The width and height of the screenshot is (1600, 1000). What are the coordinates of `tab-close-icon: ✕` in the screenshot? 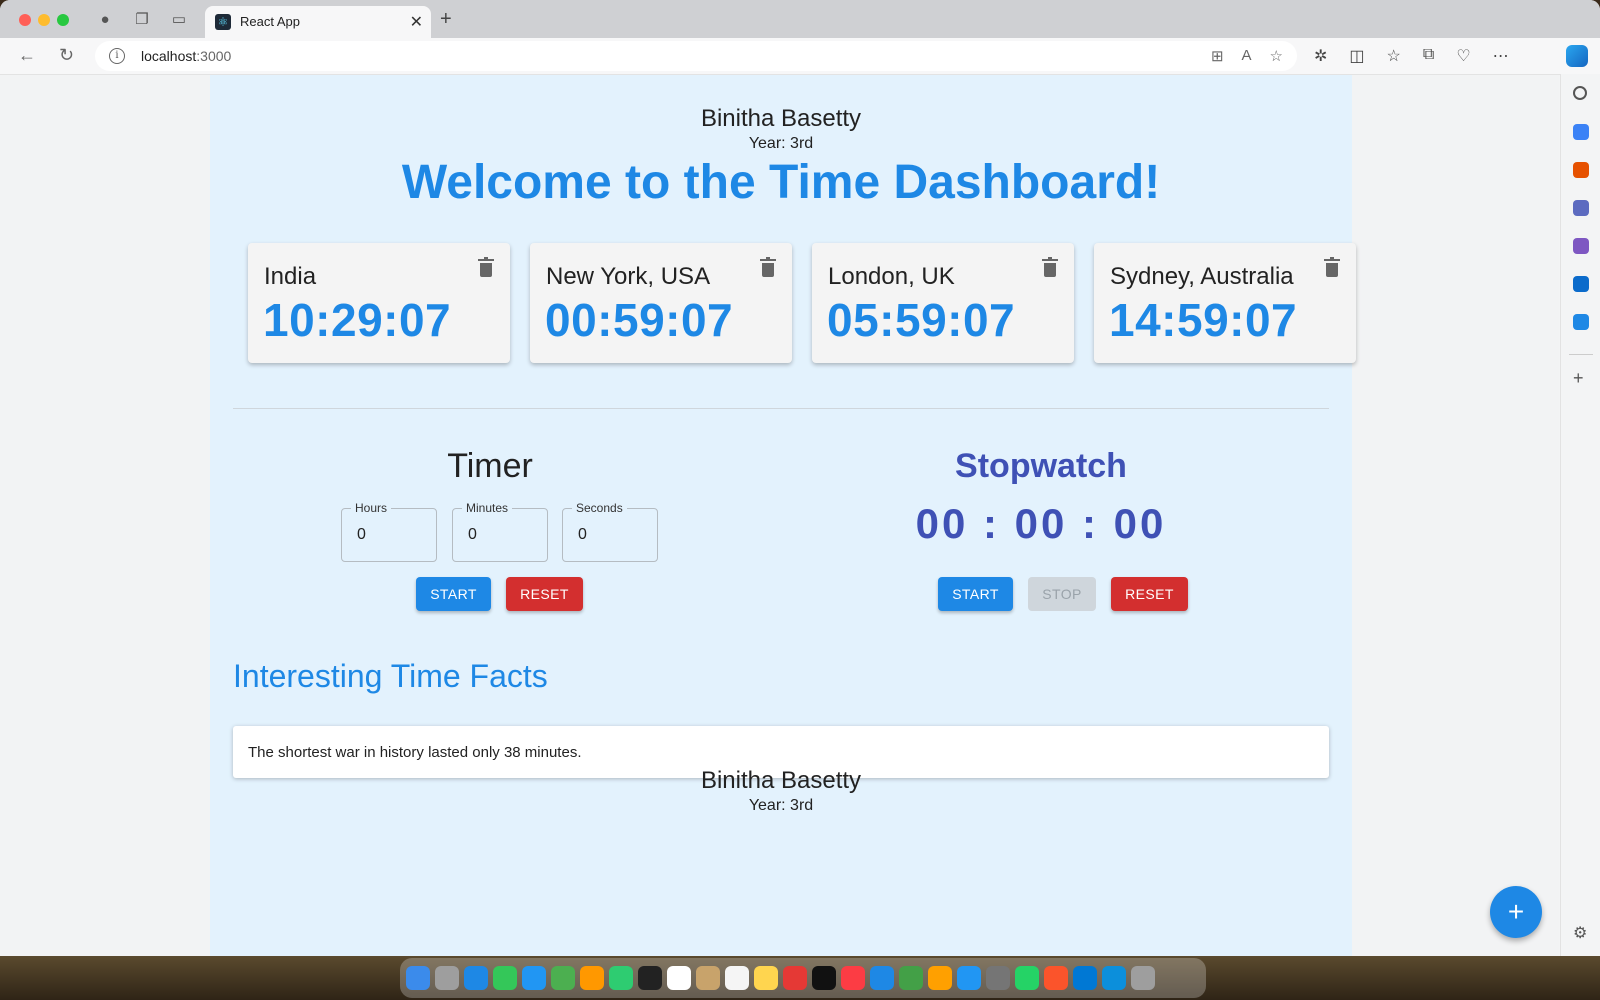 It's located at (416, 22).